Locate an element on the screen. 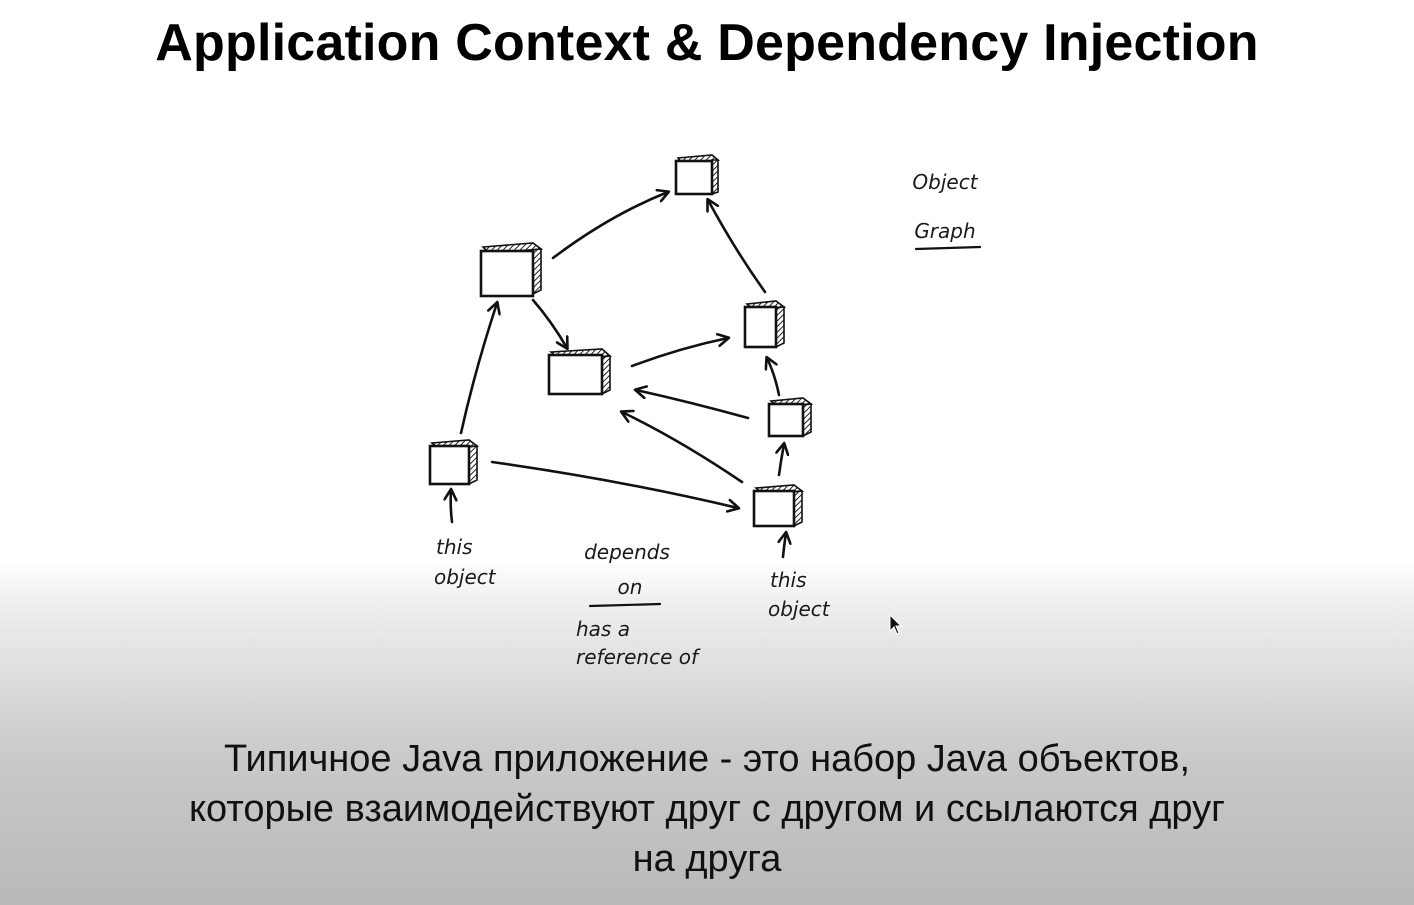 Image resolution: width=1414 pixels, height=905 pixels. legend-graph-text: Graph is located at coordinates (944, 231).